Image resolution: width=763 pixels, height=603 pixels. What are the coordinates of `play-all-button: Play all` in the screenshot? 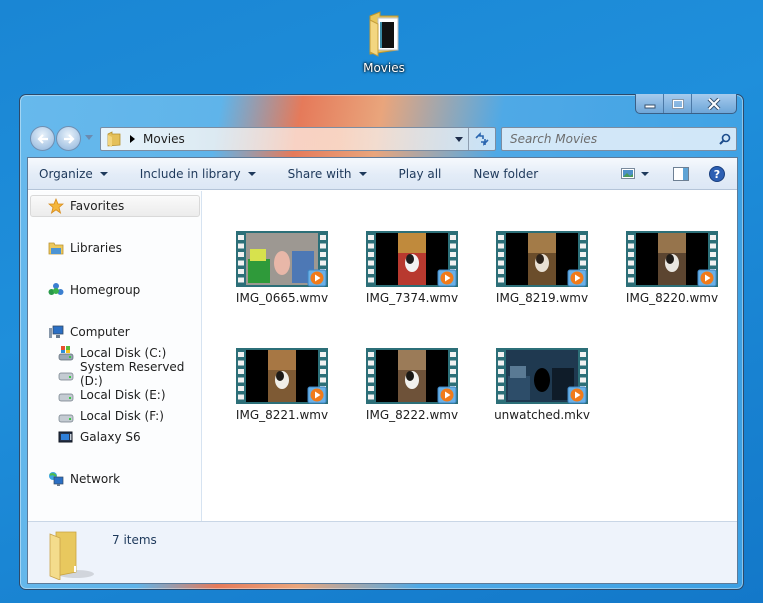 It's located at (420, 174).